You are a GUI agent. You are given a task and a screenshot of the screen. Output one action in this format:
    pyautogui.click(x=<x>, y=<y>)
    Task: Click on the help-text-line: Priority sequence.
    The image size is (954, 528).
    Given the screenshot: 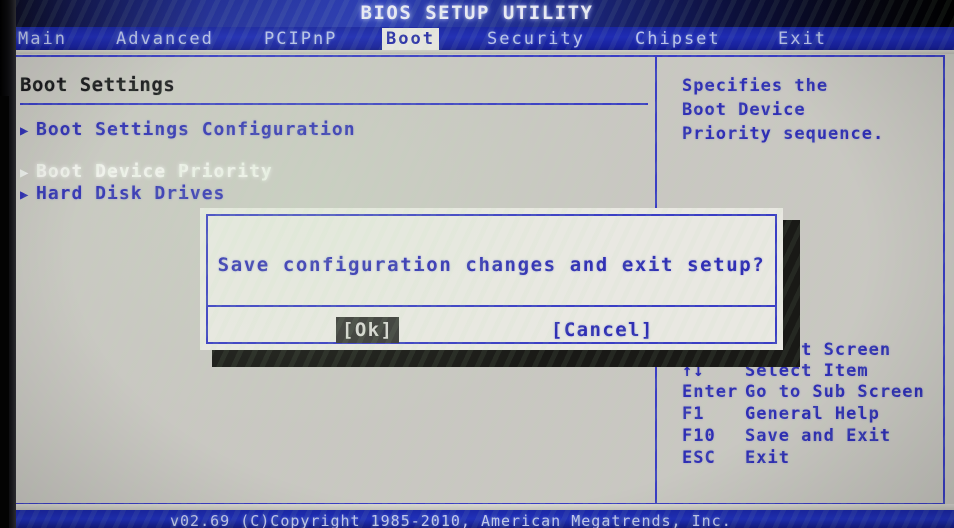 What is the action you would take?
    pyautogui.click(x=783, y=134)
    